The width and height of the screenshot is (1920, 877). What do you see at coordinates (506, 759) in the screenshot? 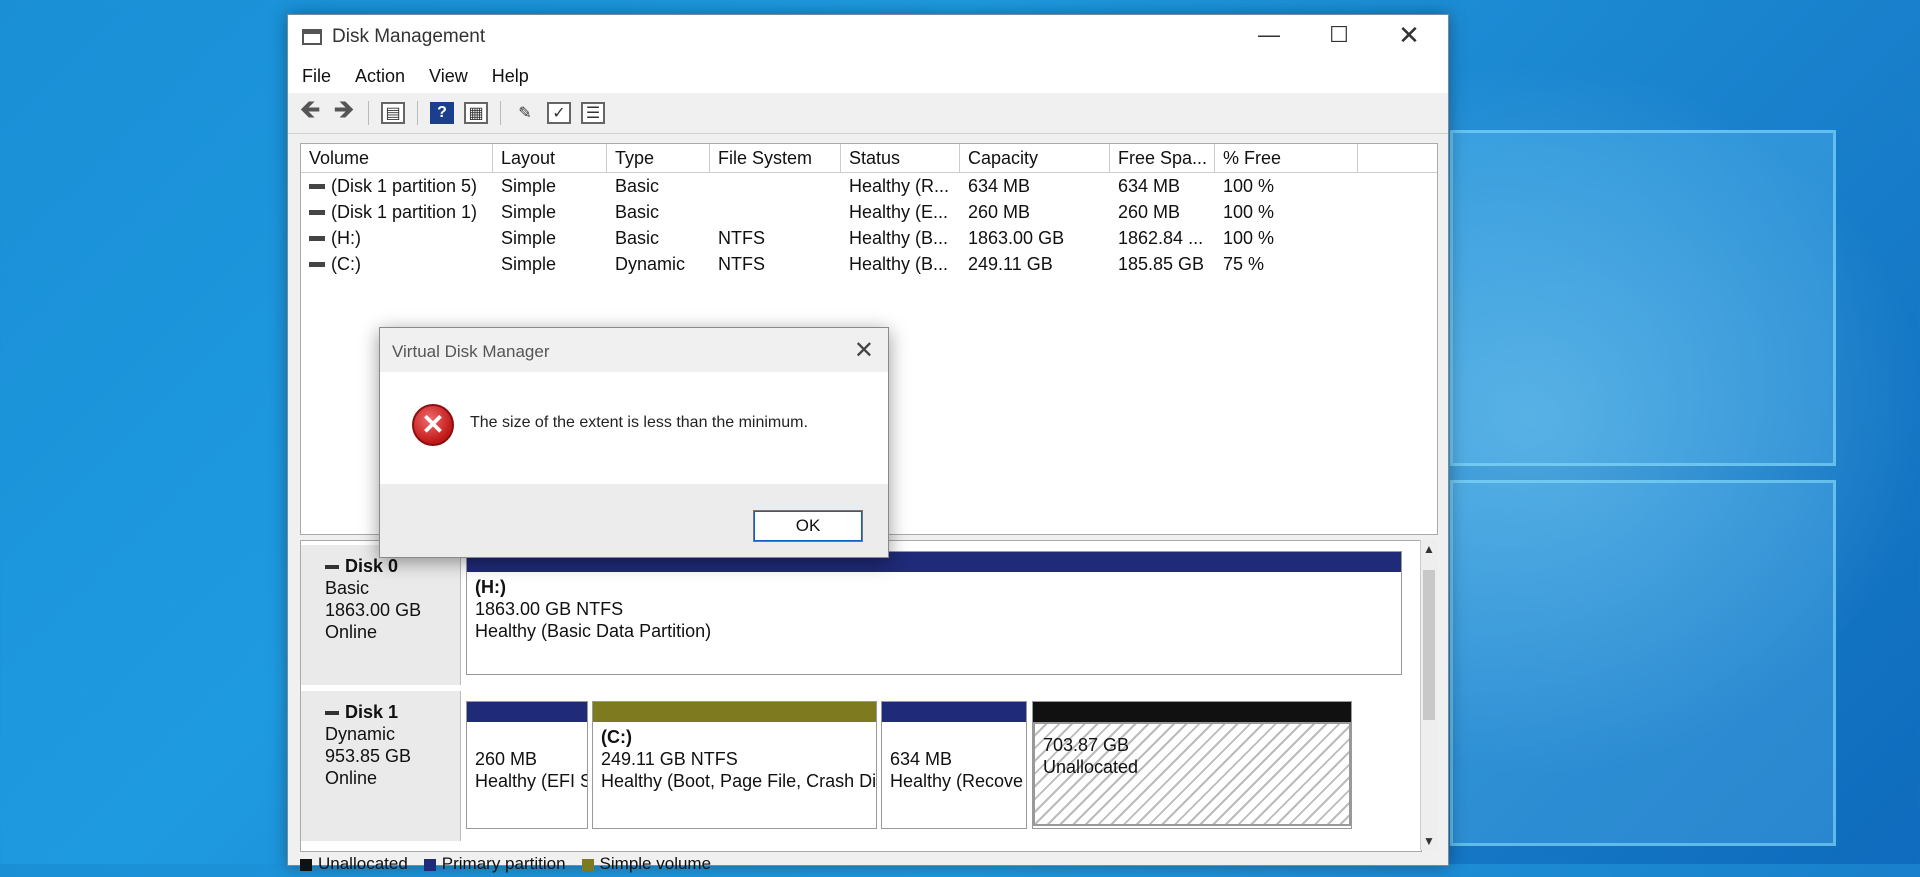
I see `partition-size: 260 MB` at bounding box center [506, 759].